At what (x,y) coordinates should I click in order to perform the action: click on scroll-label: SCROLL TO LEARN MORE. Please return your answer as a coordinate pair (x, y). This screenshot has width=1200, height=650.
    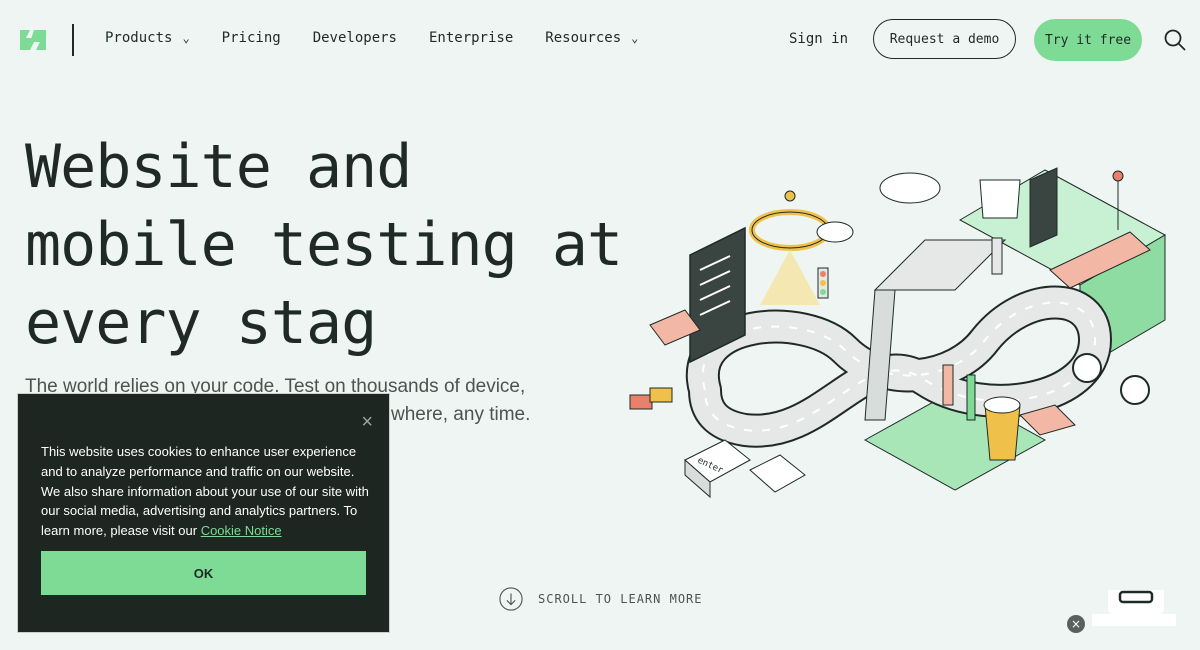
    Looking at the image, I should click on (620, 599).